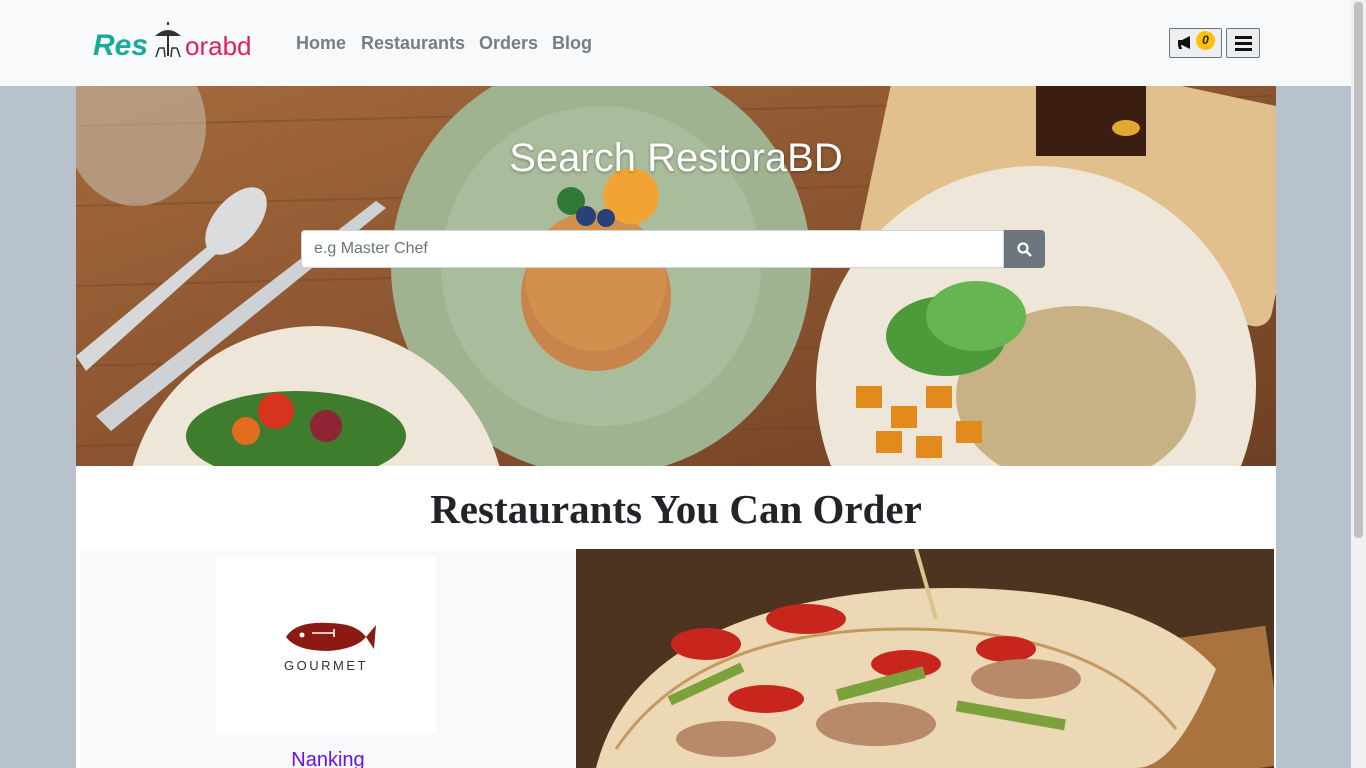  What do you see at coordinates (676, 158) in the screenshot?
I see `hero-title: Search RestoraBD` at bounding box center [676, 158].